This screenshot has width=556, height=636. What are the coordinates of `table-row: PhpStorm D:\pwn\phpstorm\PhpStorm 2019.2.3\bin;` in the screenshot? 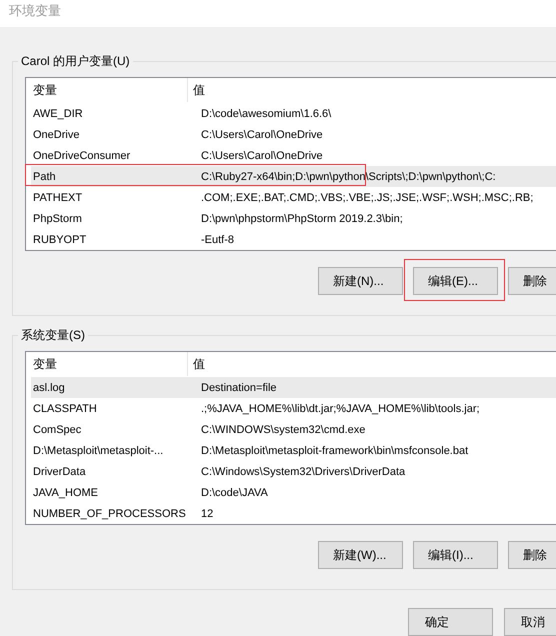 It's located at (293, 218).